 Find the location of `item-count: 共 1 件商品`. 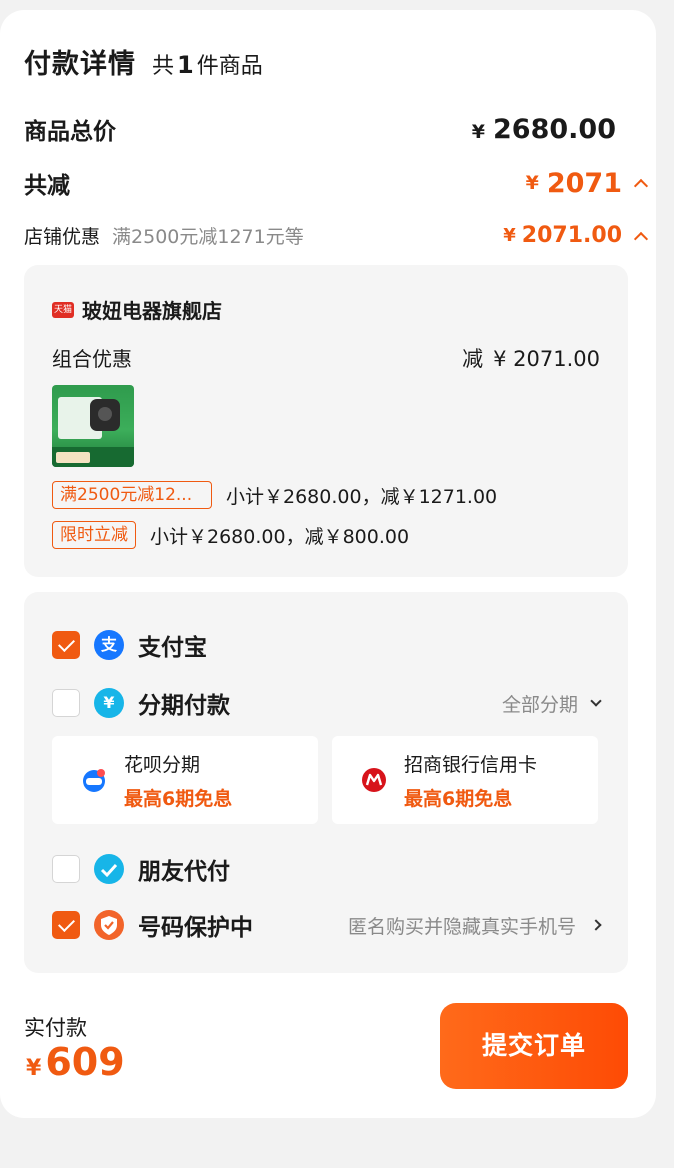

item-count: 共 1 件商品 is located at coordinates (207, 65).